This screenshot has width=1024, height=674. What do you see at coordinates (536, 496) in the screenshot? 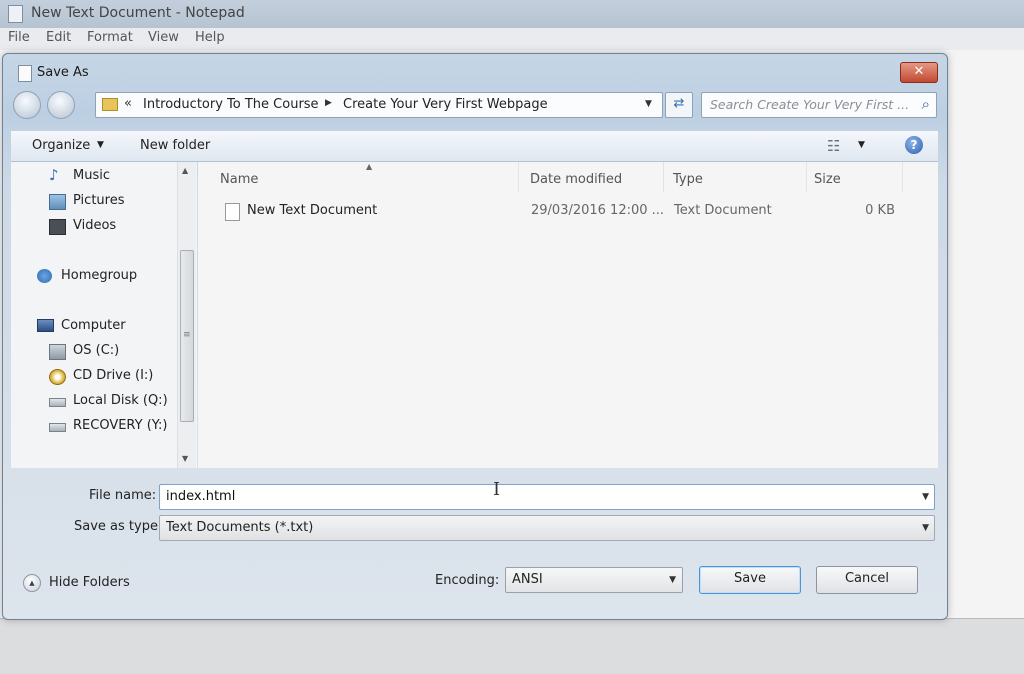
I see `file-name-input` at bounding box center [536, 496].